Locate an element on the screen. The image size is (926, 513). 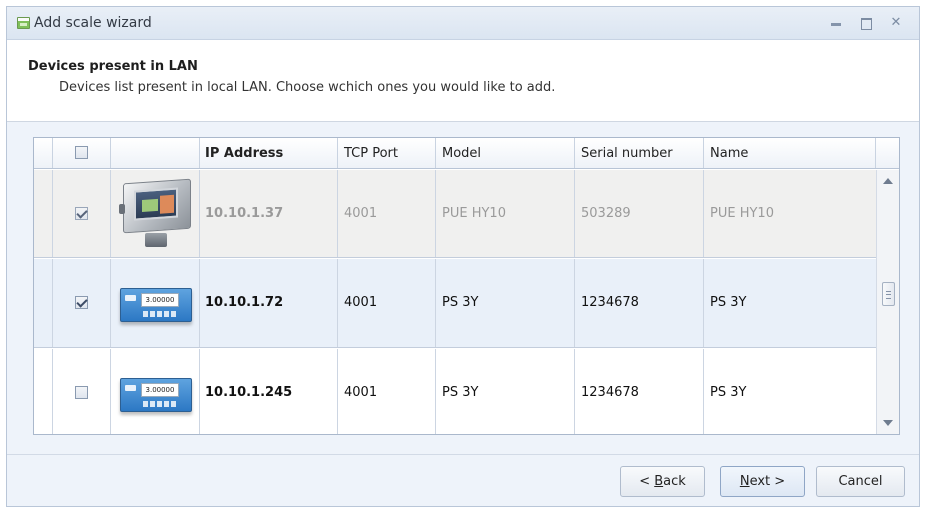
close-icon: ✕ is located at coordinates (896, 23).